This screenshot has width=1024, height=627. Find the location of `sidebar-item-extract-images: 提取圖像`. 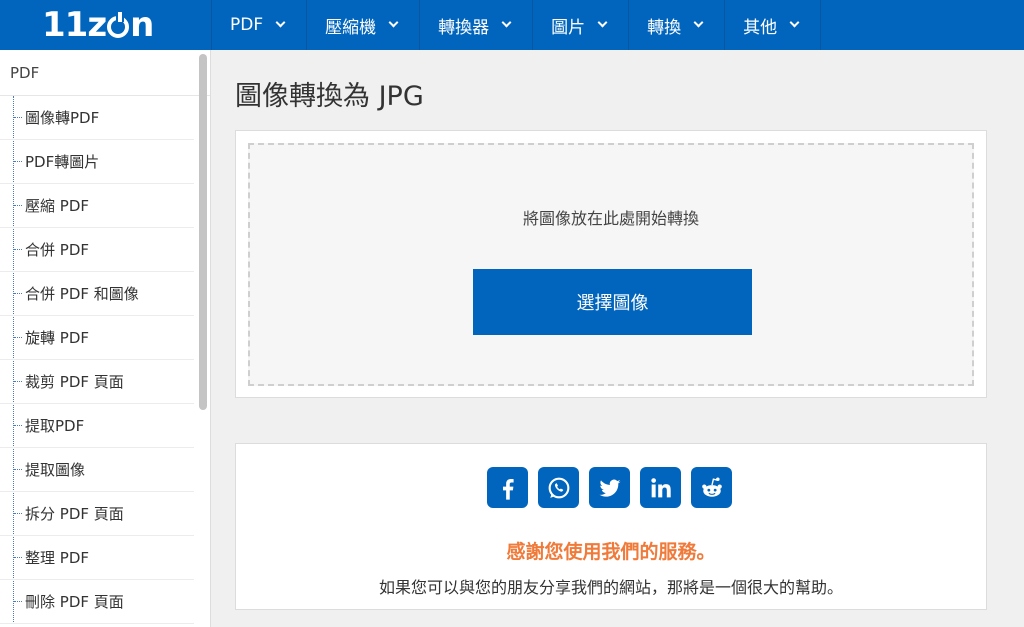

sidebar-item-extract-images: 提取圖像 is located at coordinates (97, 470).